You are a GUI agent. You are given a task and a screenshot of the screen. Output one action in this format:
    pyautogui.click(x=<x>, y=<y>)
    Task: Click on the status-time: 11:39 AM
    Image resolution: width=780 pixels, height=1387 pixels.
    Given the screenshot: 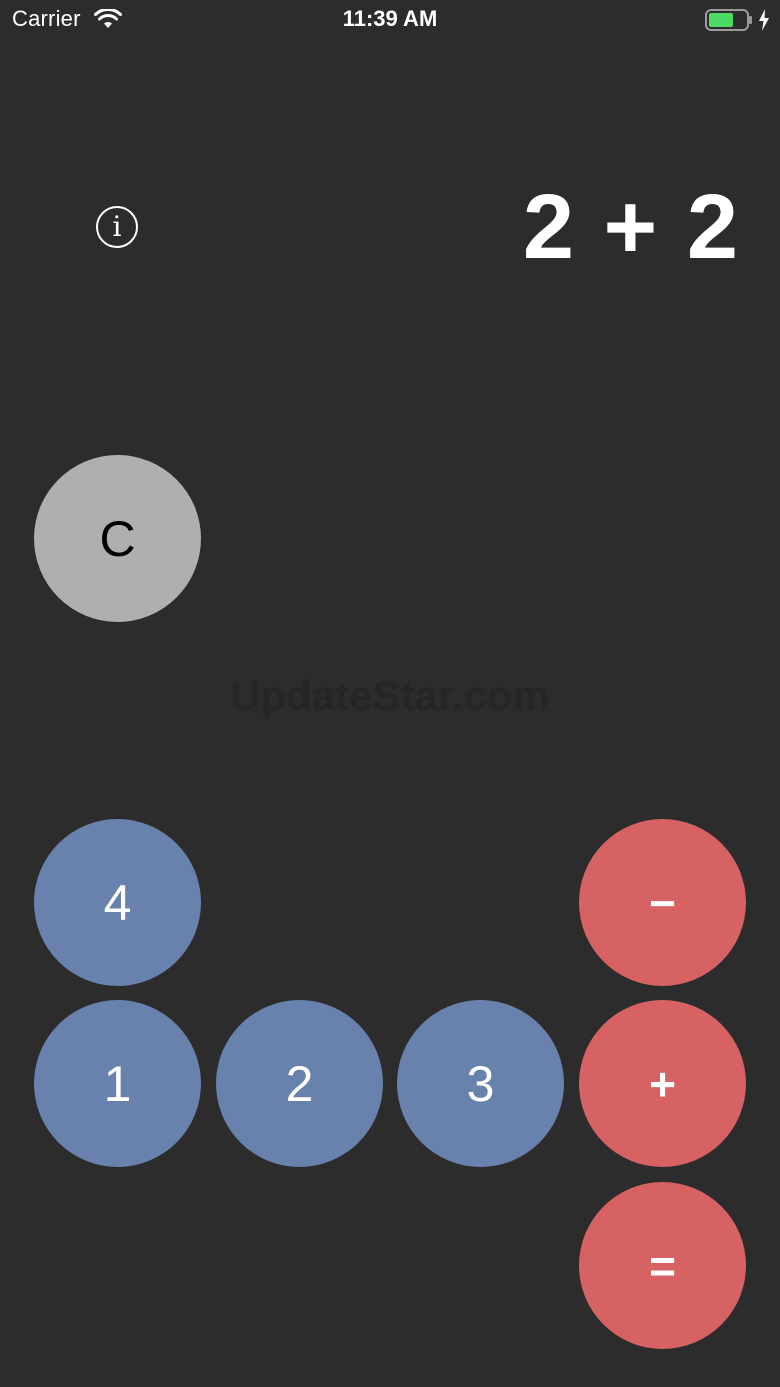 What is the action you would take?
    pyautogui.click(x=390, y=18)
    